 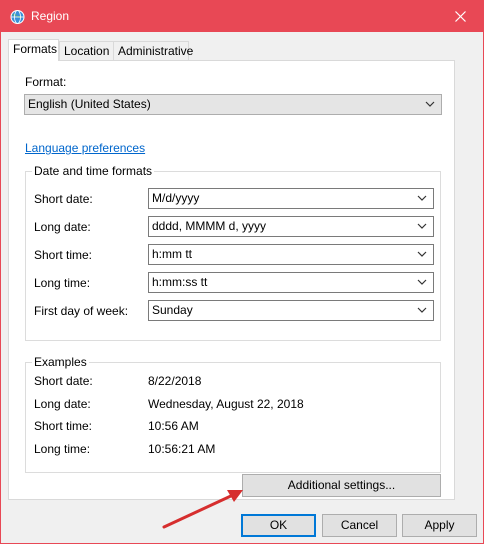 What do you see at coordinates (50, 16) in the screenshot?
I see `window-title: Region` at bounding box center [50, 16].